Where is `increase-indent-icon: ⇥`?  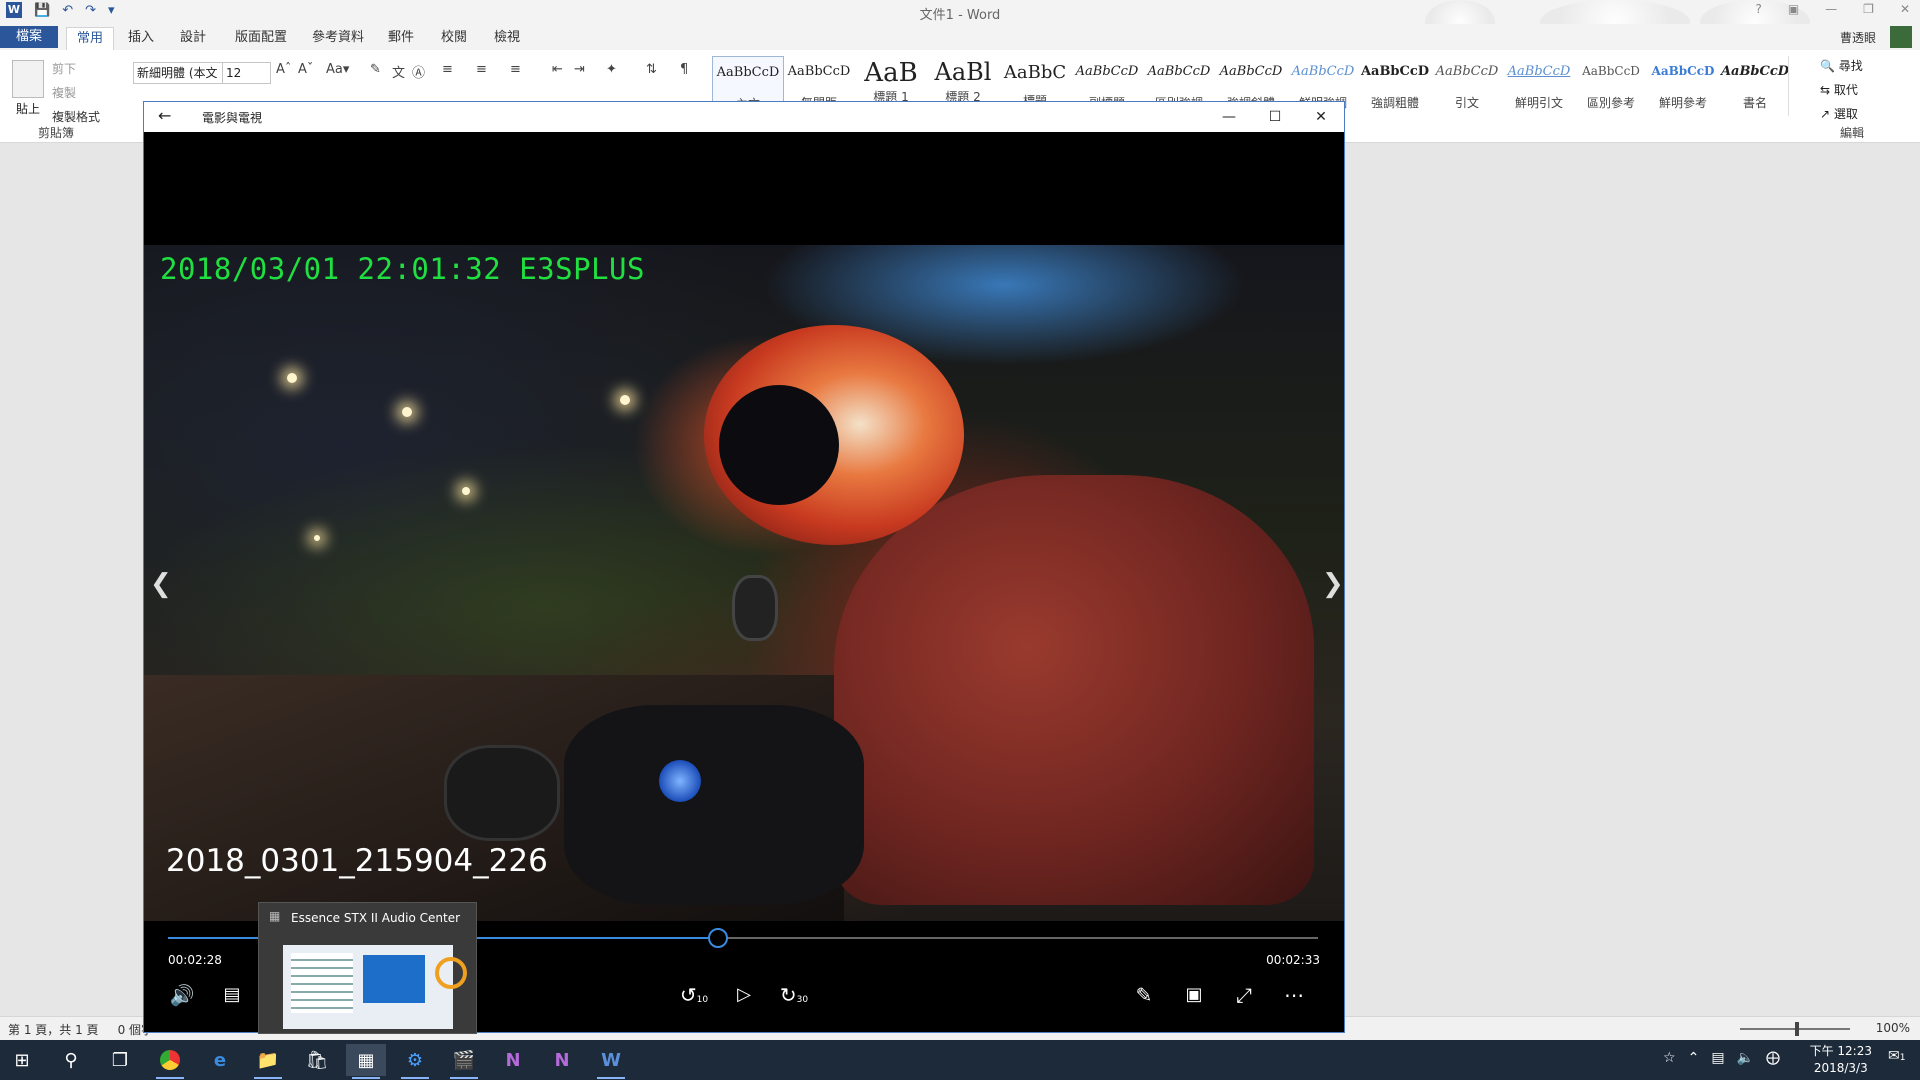 increase-indent-icon: ⇥ is located at coordinates (579, 69).